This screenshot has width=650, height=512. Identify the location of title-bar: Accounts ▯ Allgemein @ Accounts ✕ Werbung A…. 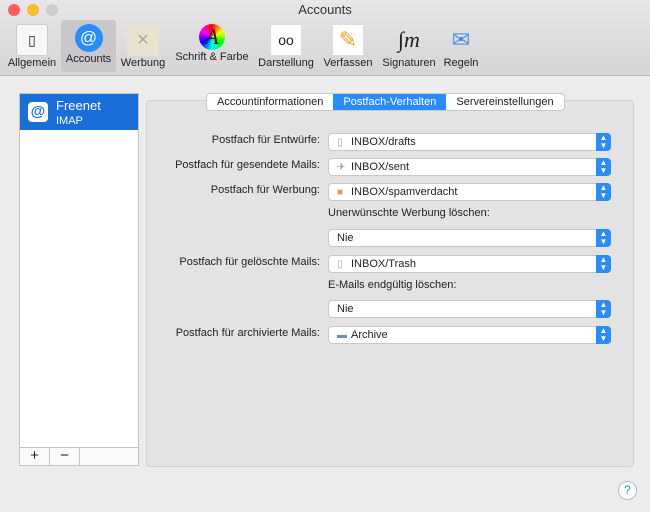
(325, 38).